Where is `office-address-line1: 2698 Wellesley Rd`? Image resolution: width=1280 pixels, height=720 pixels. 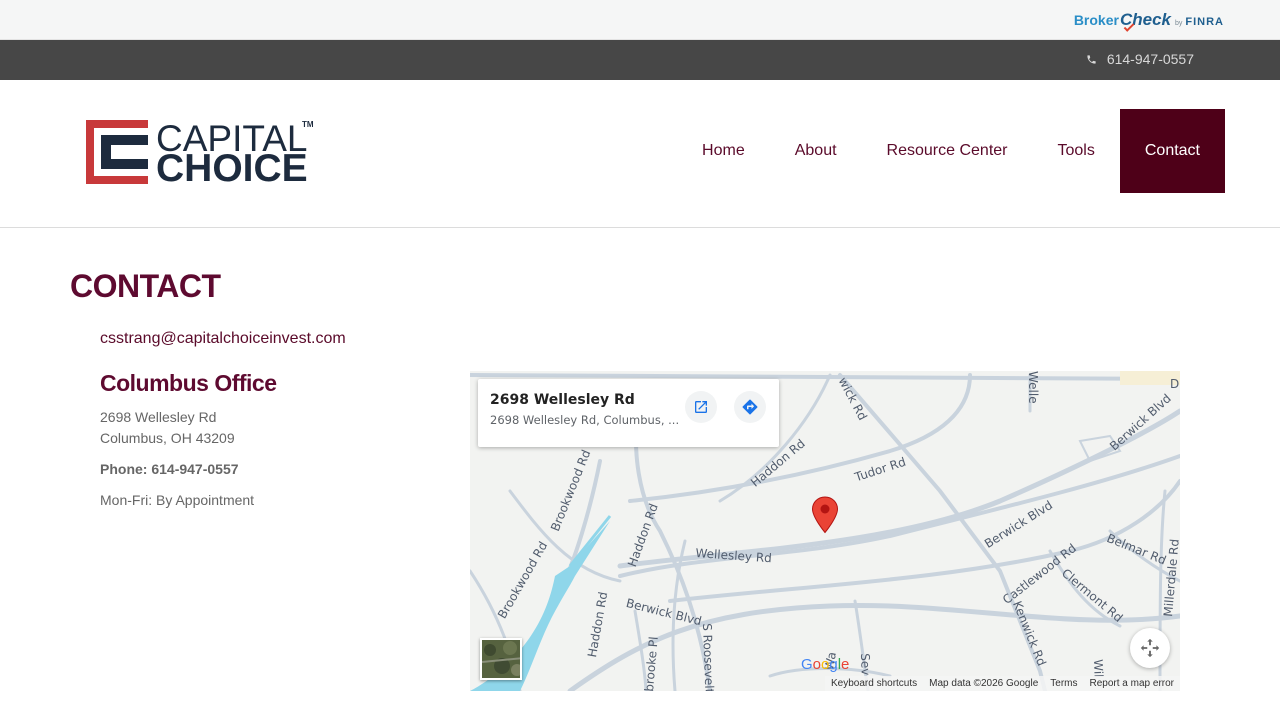
office-address-line1: 2698 Wellesley Rd is located at coordinates (158, 417).